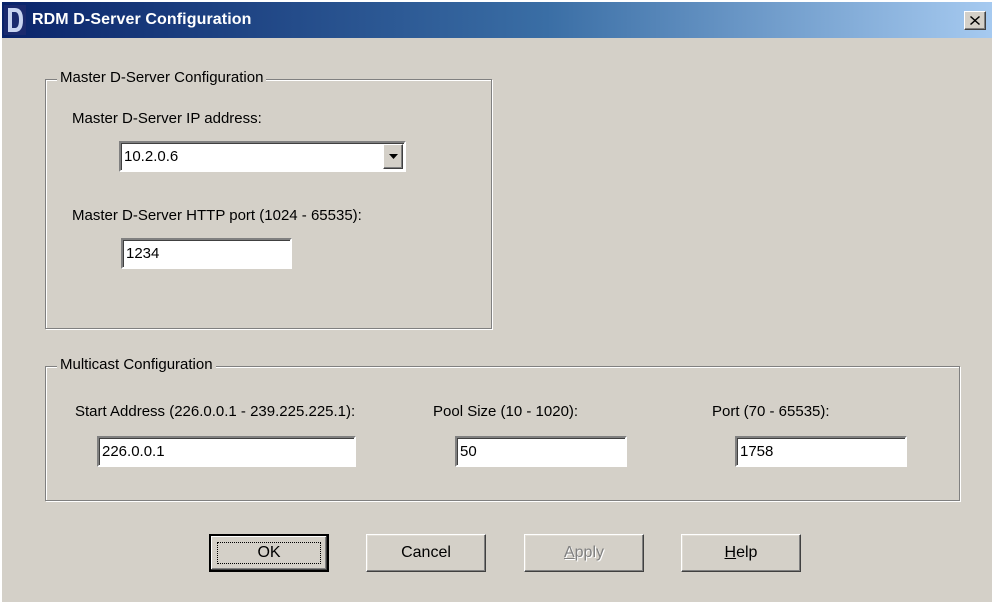 This screenshot has width=992, height=602. Describe the element at coordinates (730, 552) in the screenshot. I see `help-mnemonic: H` at that location.